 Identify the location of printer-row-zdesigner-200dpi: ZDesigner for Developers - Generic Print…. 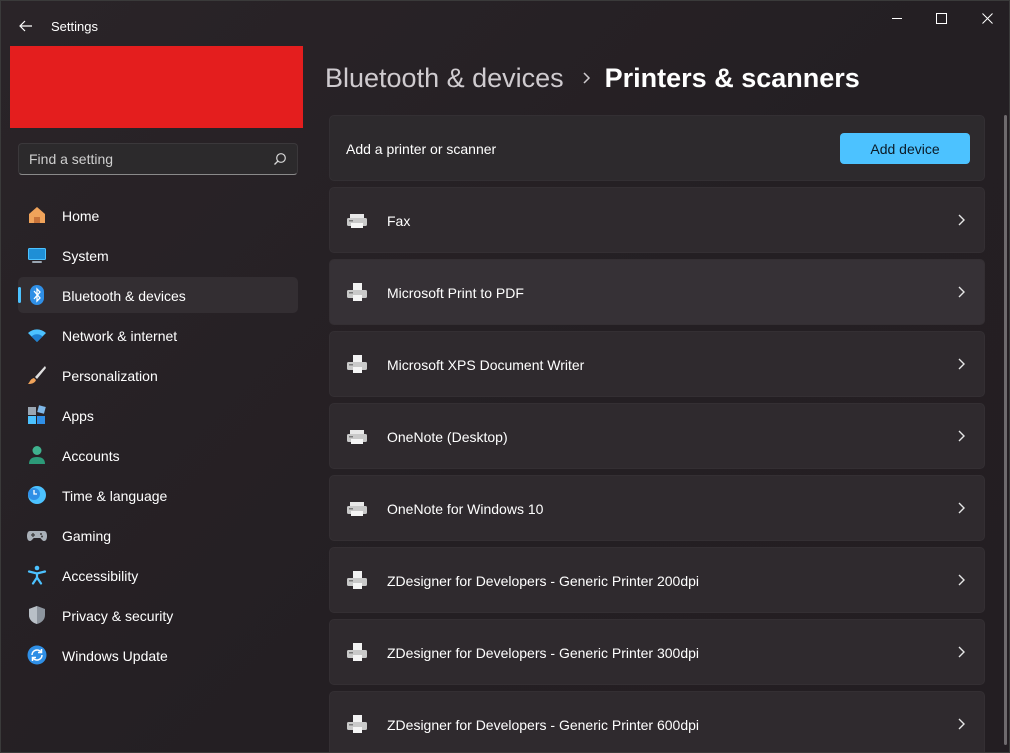
(657, 580).